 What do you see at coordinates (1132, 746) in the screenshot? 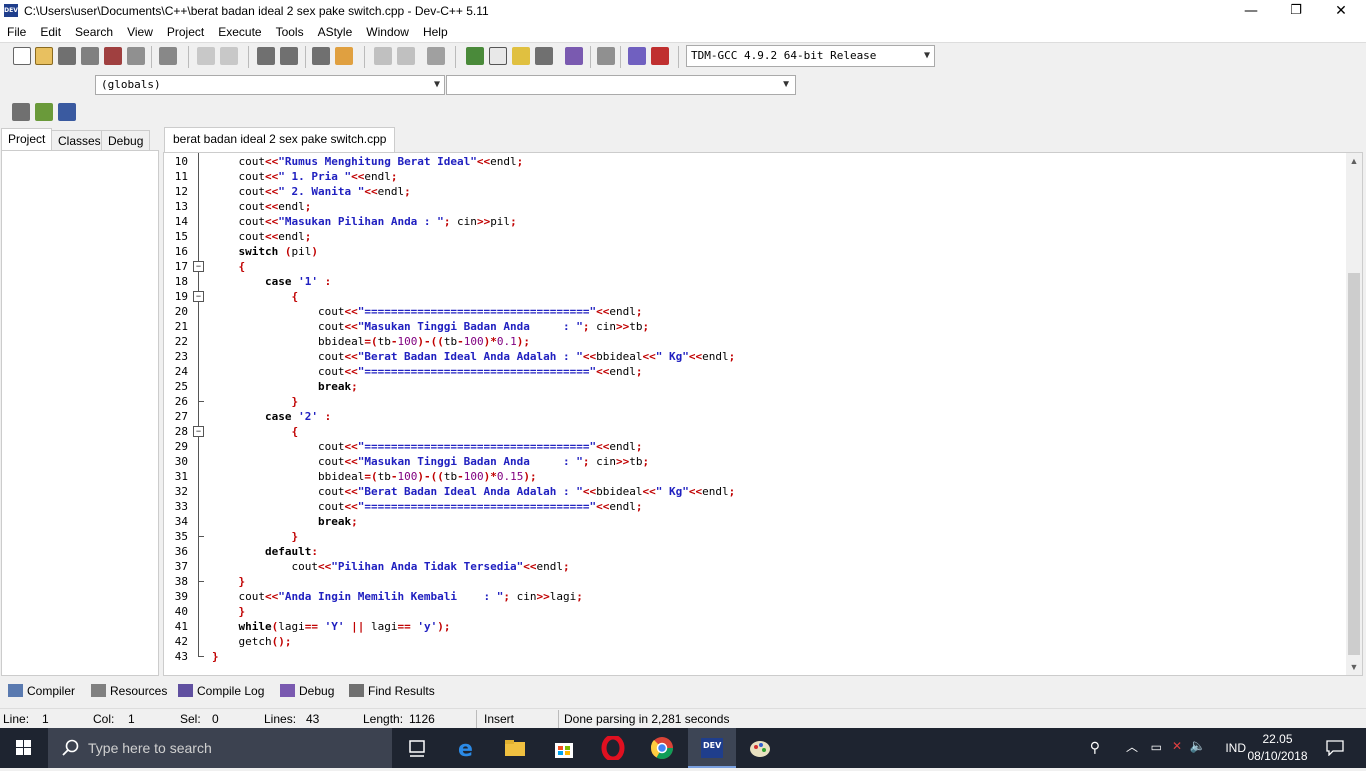
I see `show-hidden-icons-chevron-icon: ︿` at bounding box center [1132, 746].